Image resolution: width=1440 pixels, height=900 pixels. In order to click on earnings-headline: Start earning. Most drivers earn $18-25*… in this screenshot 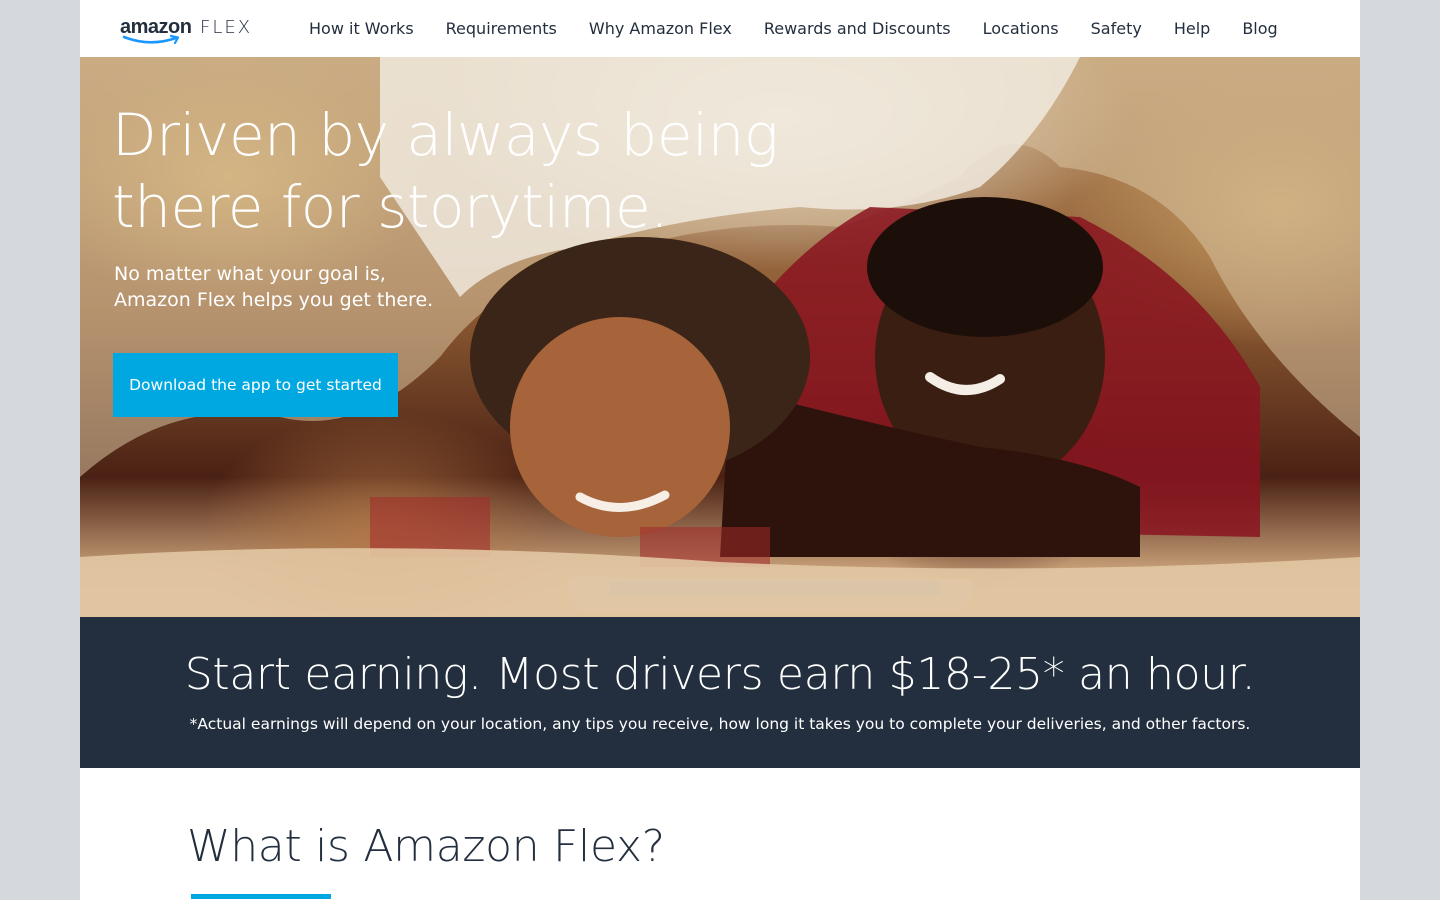, I will do `click(720, 674)`.